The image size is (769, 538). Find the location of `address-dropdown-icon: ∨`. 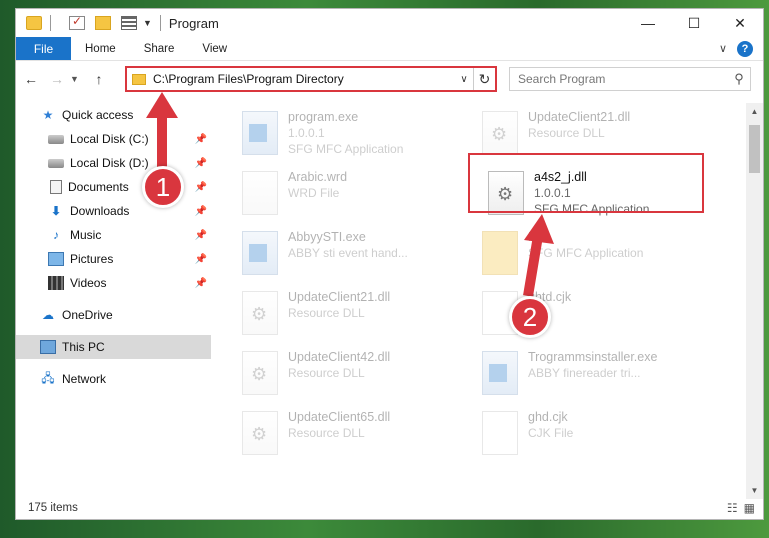

address-dropdown-icon: ∨ is located at coordinates (464, 79).